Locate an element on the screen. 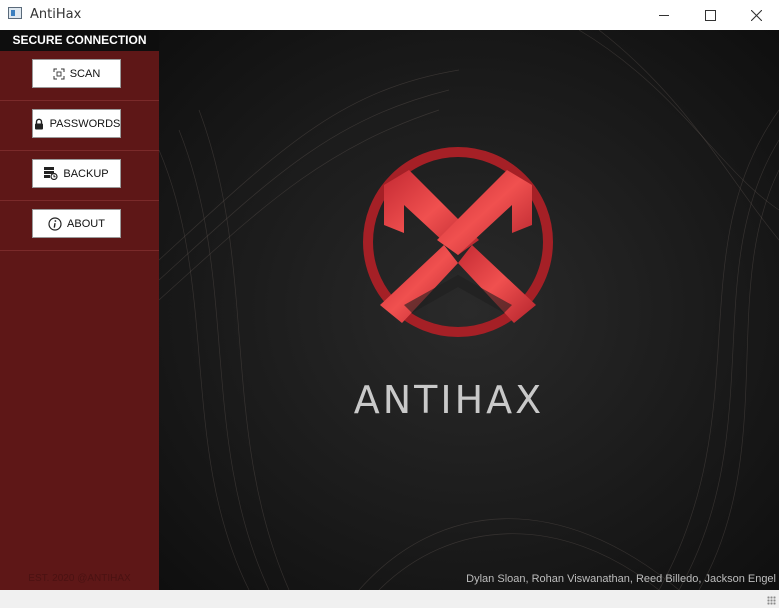  scan-button: SCAN is located at coordinates (76, 73).